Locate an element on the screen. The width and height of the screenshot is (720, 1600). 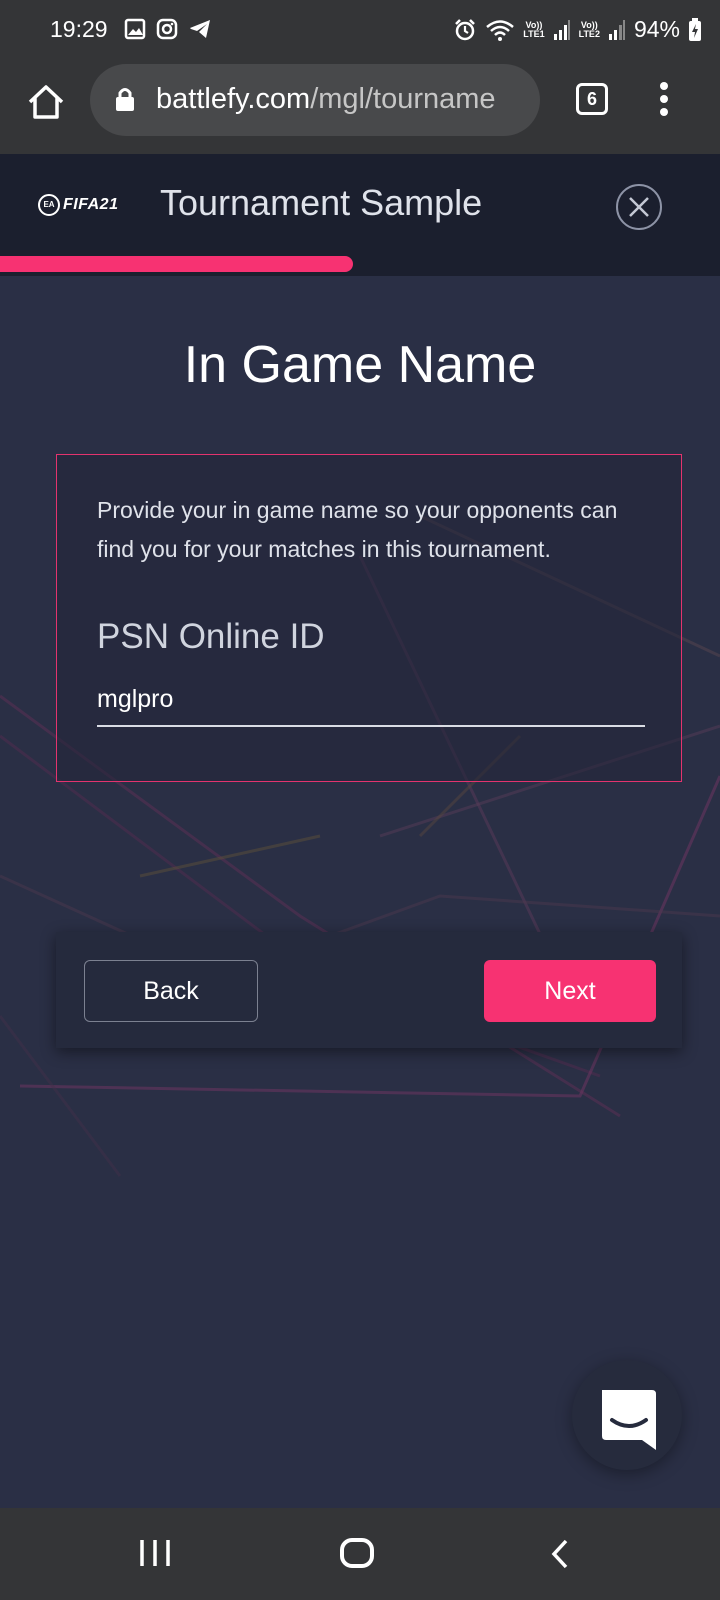
ea-badge: EA is located at coordinates (49, 205).